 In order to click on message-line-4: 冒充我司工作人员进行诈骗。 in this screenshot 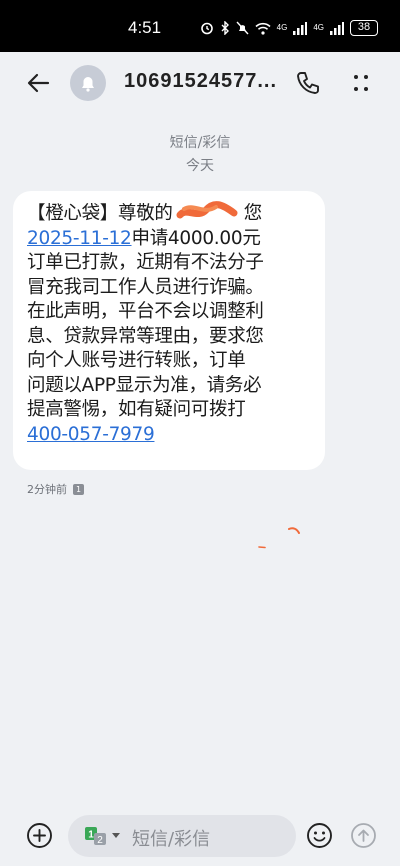, I will do `click(145, 287)`.